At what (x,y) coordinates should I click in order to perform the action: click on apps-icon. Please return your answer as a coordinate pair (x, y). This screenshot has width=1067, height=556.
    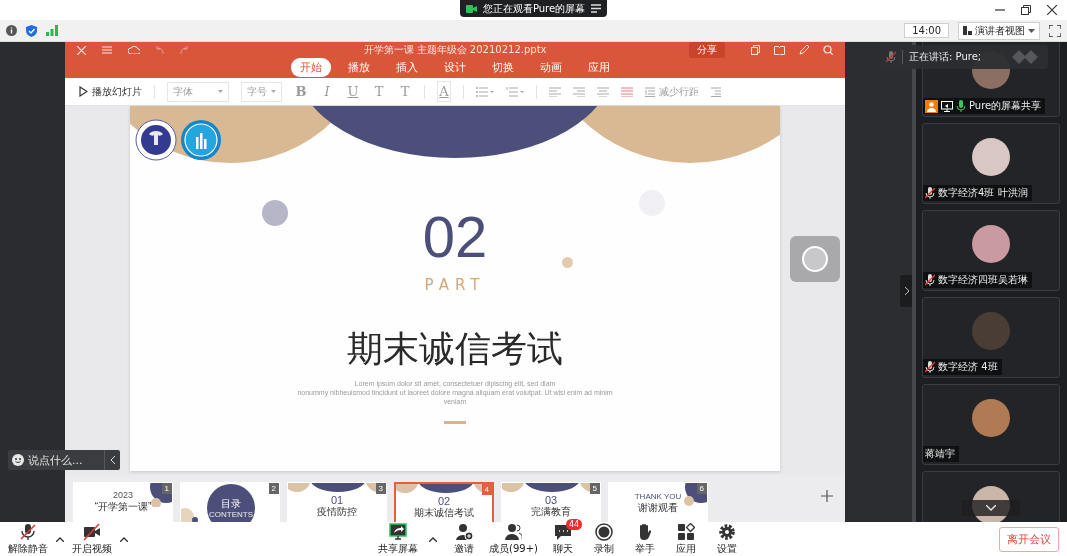
    Looking at the image, I should click on (685, 531).